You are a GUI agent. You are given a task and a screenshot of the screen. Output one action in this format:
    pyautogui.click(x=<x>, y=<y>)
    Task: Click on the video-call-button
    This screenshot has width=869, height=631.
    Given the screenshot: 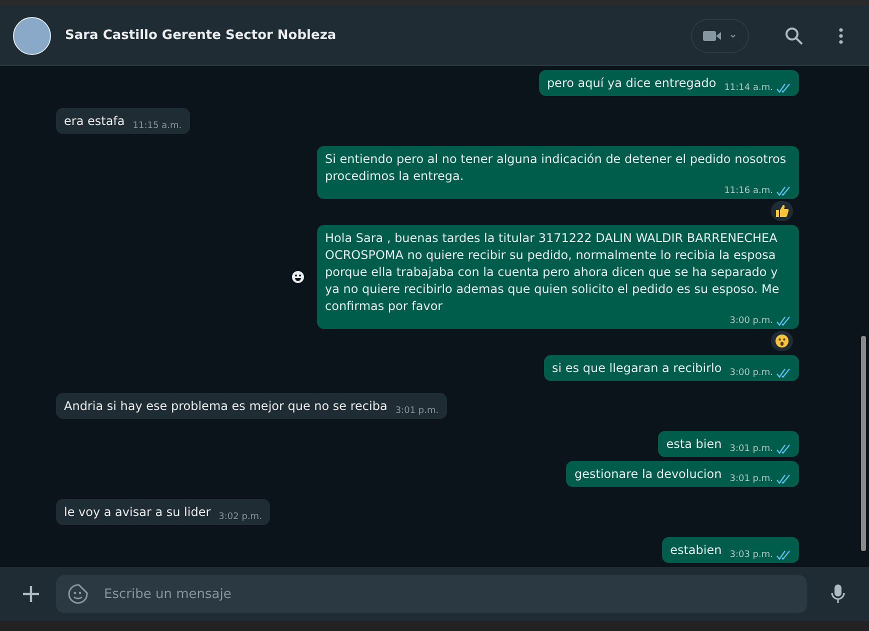 What is the action you would take?
    pyautogui.click(x=720, y=35)
    